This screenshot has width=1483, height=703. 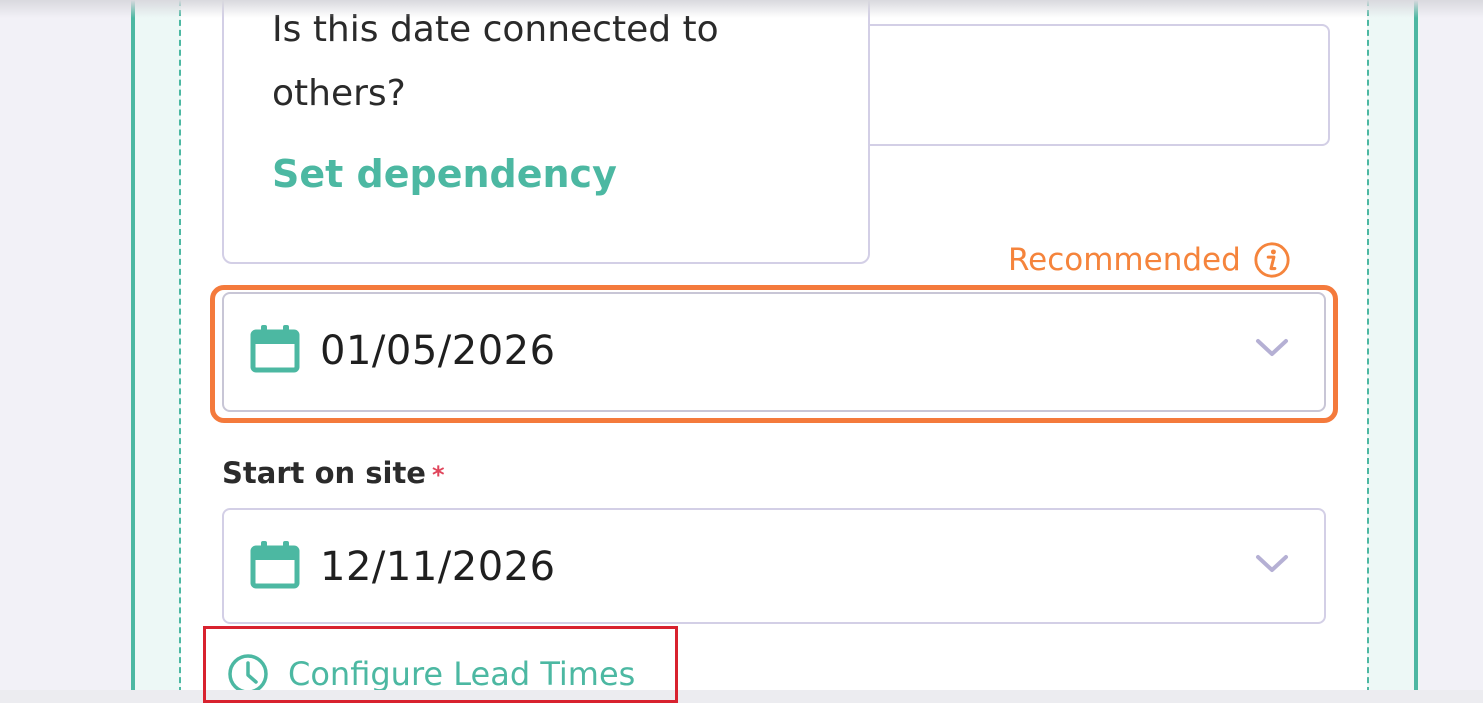 What do you see at coordinates (741, 9) in the screenshot?
I see `top-shadow` at bounding box center [741, 9].